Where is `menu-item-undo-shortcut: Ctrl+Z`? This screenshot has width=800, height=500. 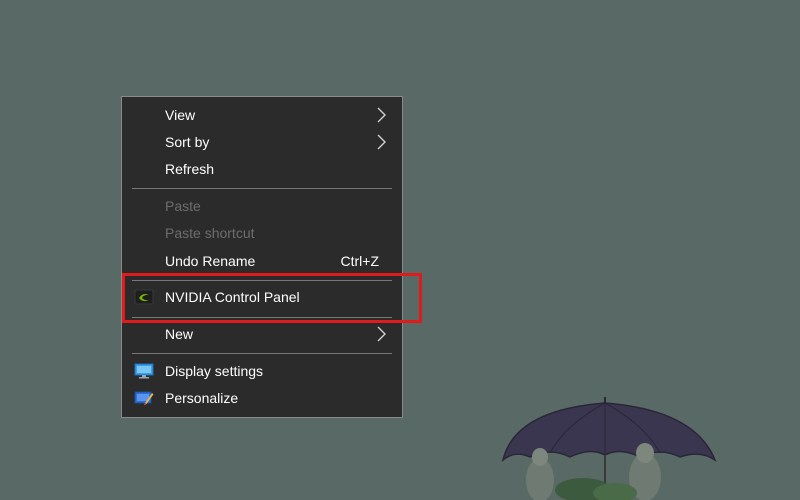 menu-item-undo-shortcut: Ctrl+Z is located at coordinates (360, 261).